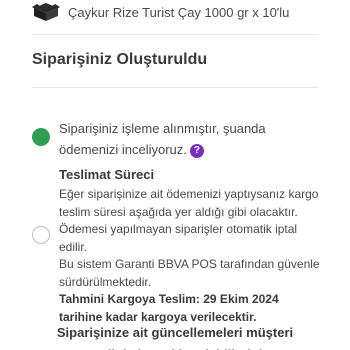  What do you see at coordinates (120, 59) in the screenshot?
I see `page-title: Siparişiniz Oluşturuldu` at bounding box center [120, 59].